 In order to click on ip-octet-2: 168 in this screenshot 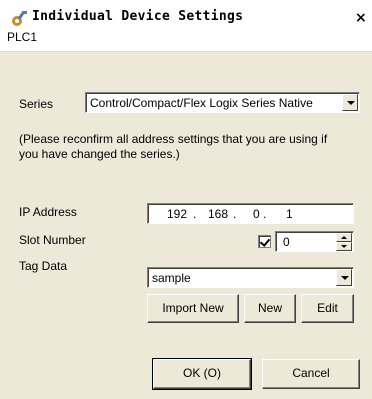, I will do `click(218, 214)`.